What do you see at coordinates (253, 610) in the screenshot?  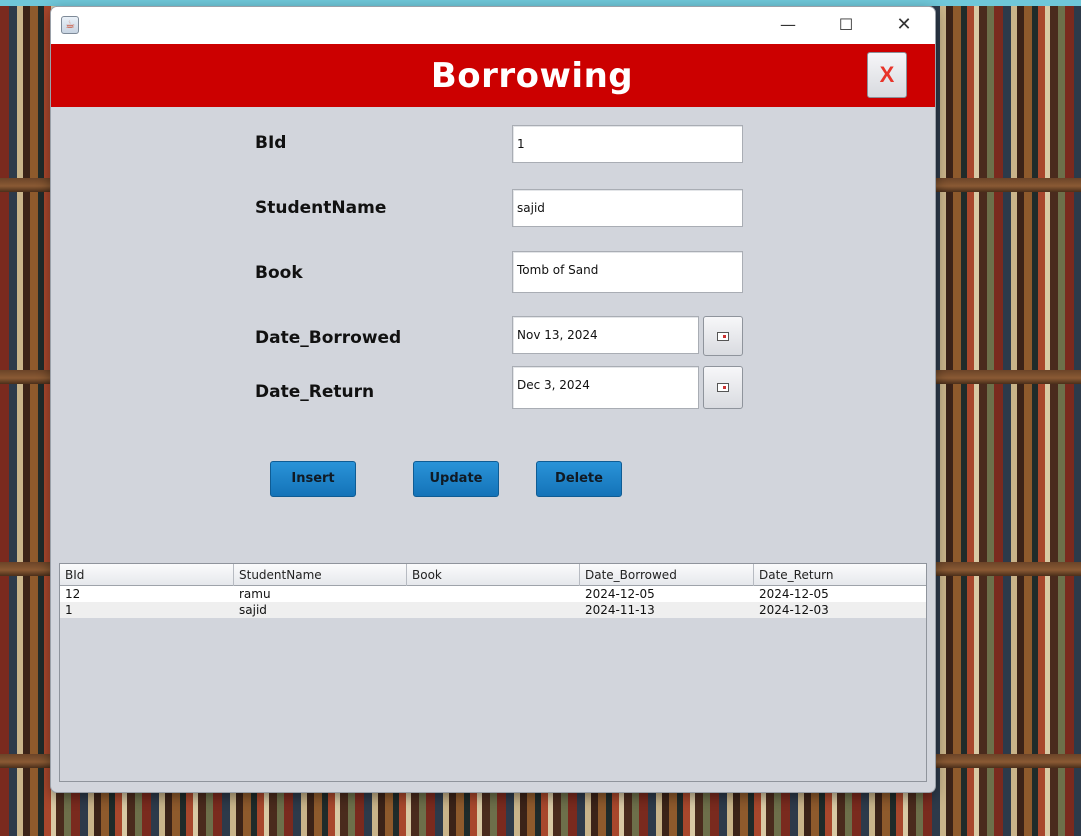 I see `table-cell: sajid` at bounding box center [253, 610].